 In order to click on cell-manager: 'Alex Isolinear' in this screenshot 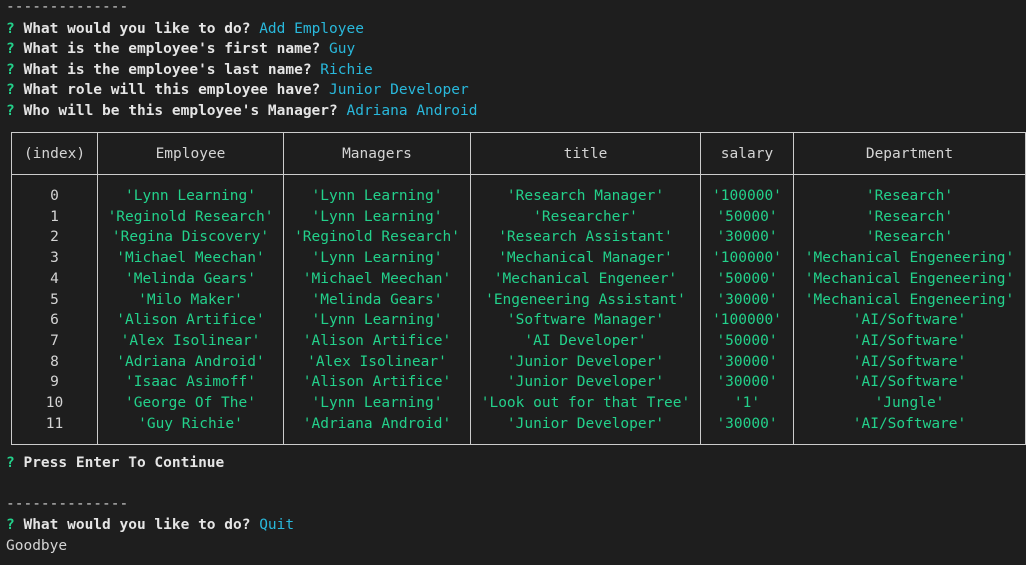, I will do `click(377, 362)`.